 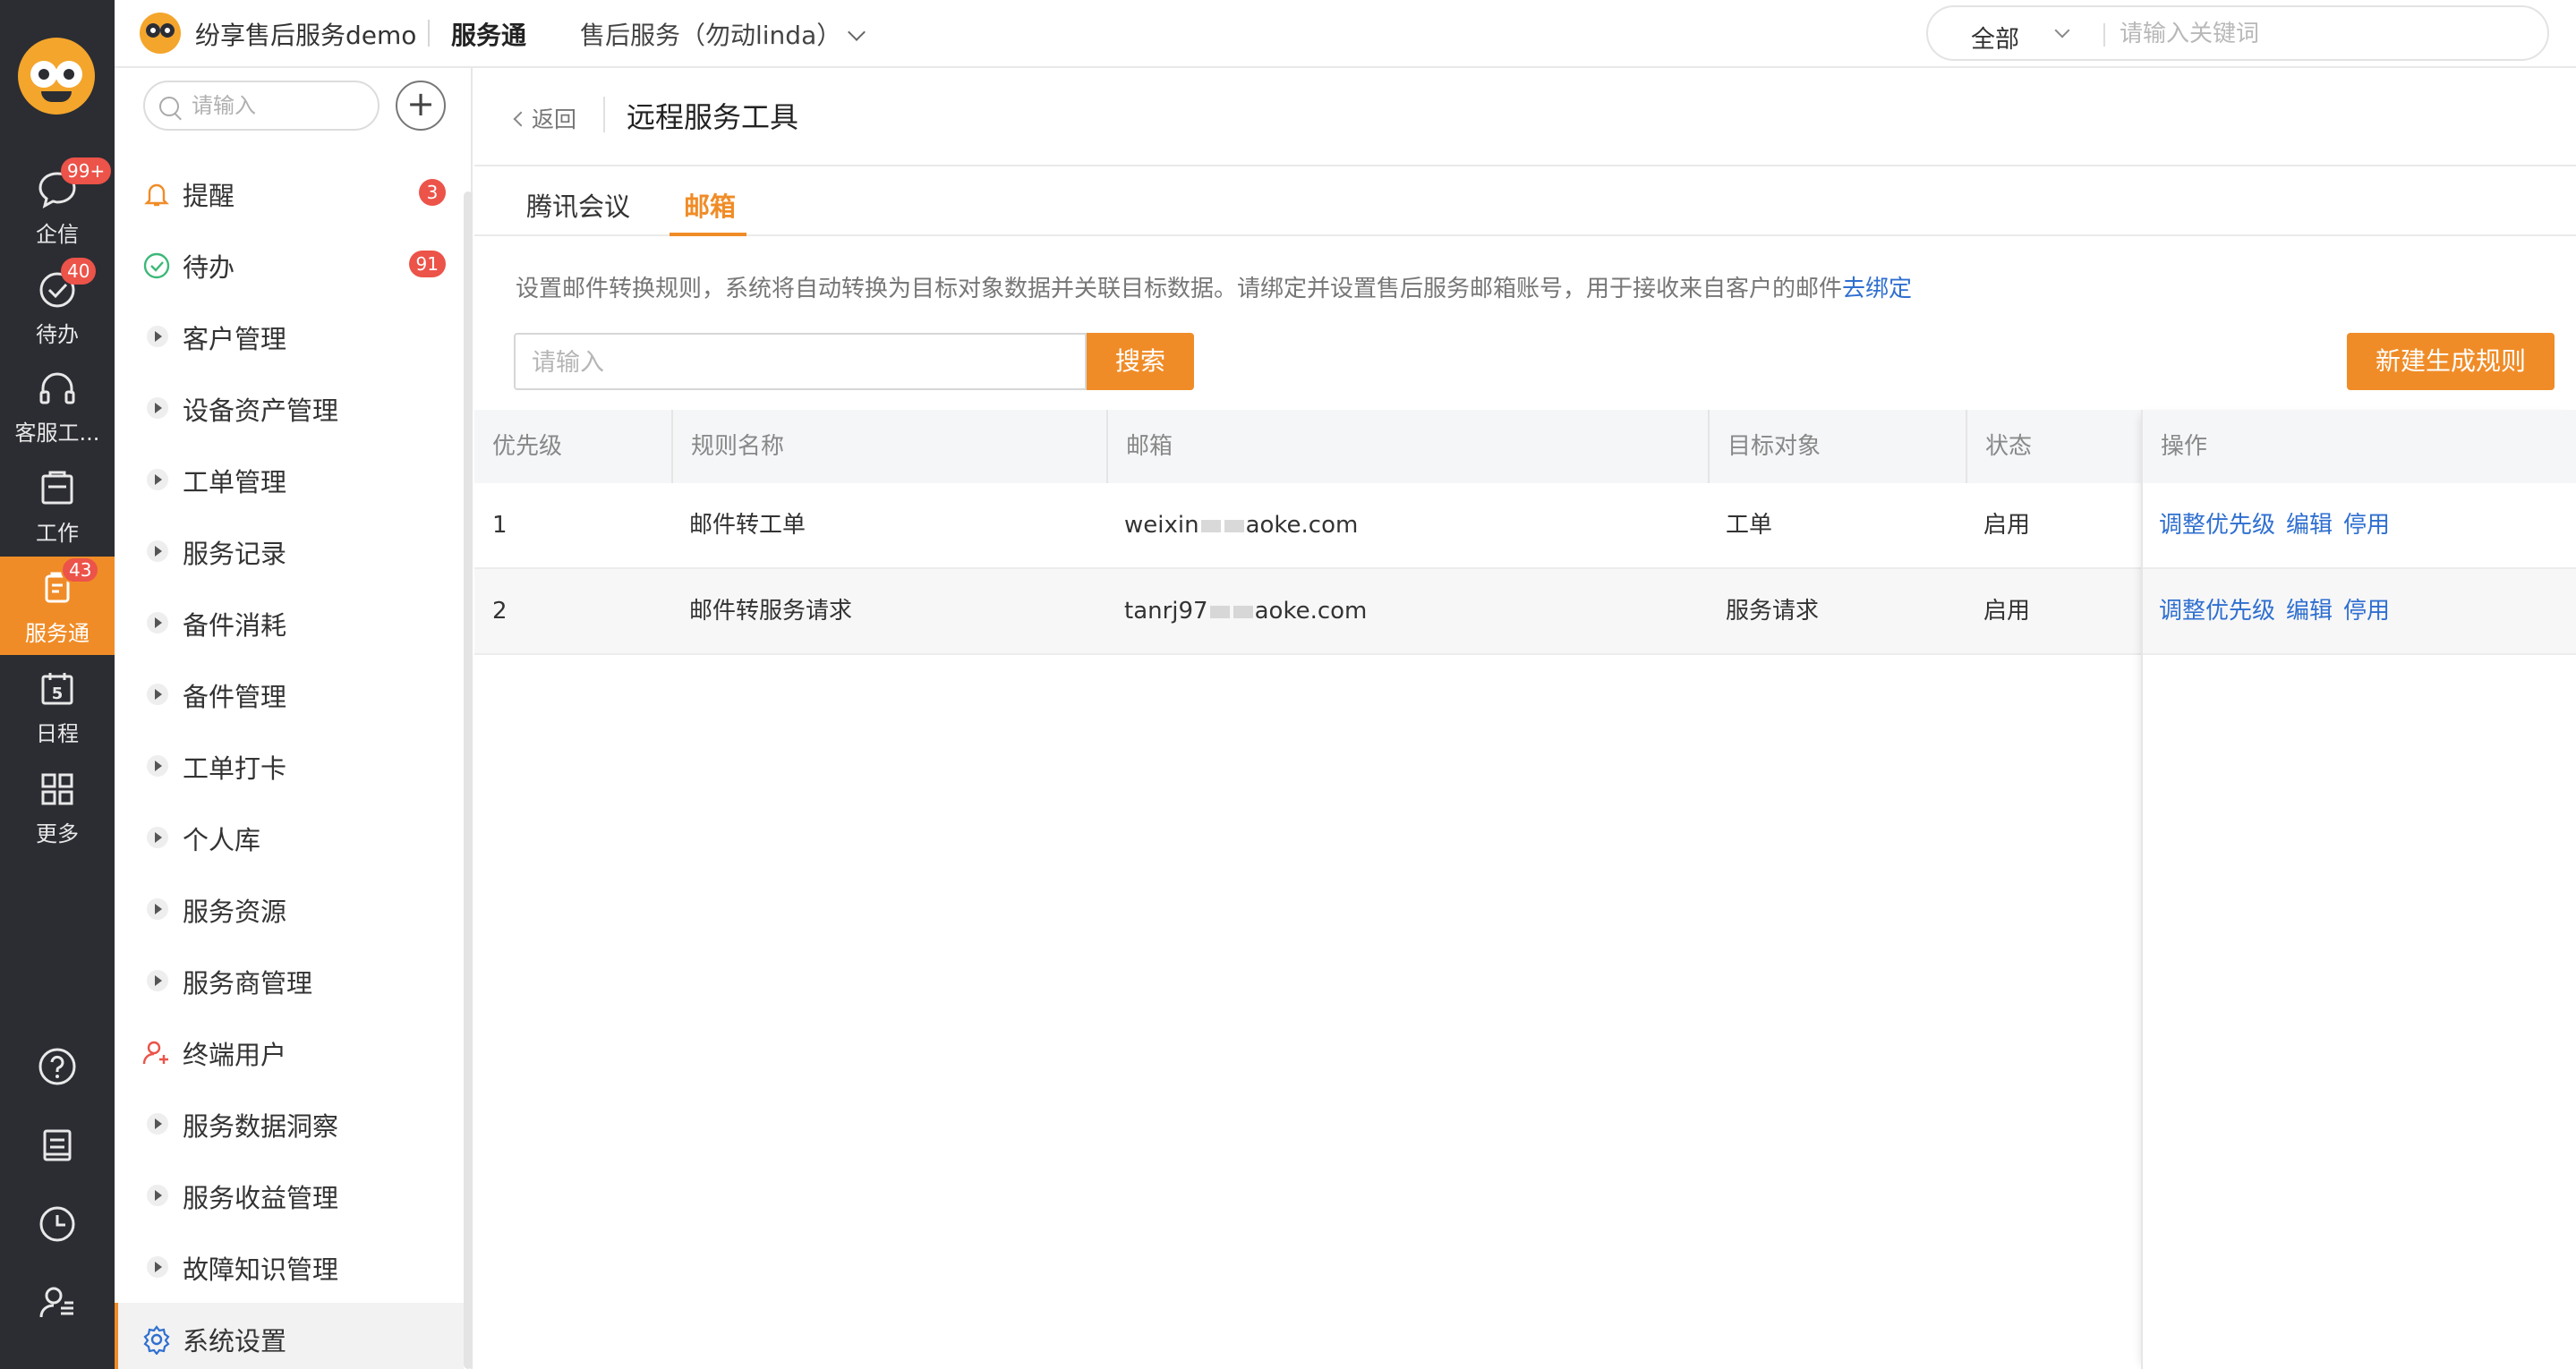 I want to click on rail-item-label: 工作, so click(x=57, y=533).